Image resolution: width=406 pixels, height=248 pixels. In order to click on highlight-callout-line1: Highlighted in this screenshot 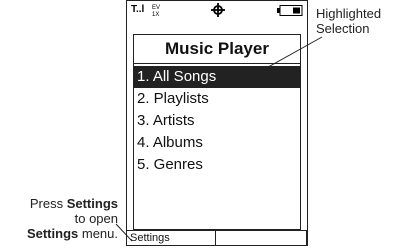, I will do `click(349, 13)`.